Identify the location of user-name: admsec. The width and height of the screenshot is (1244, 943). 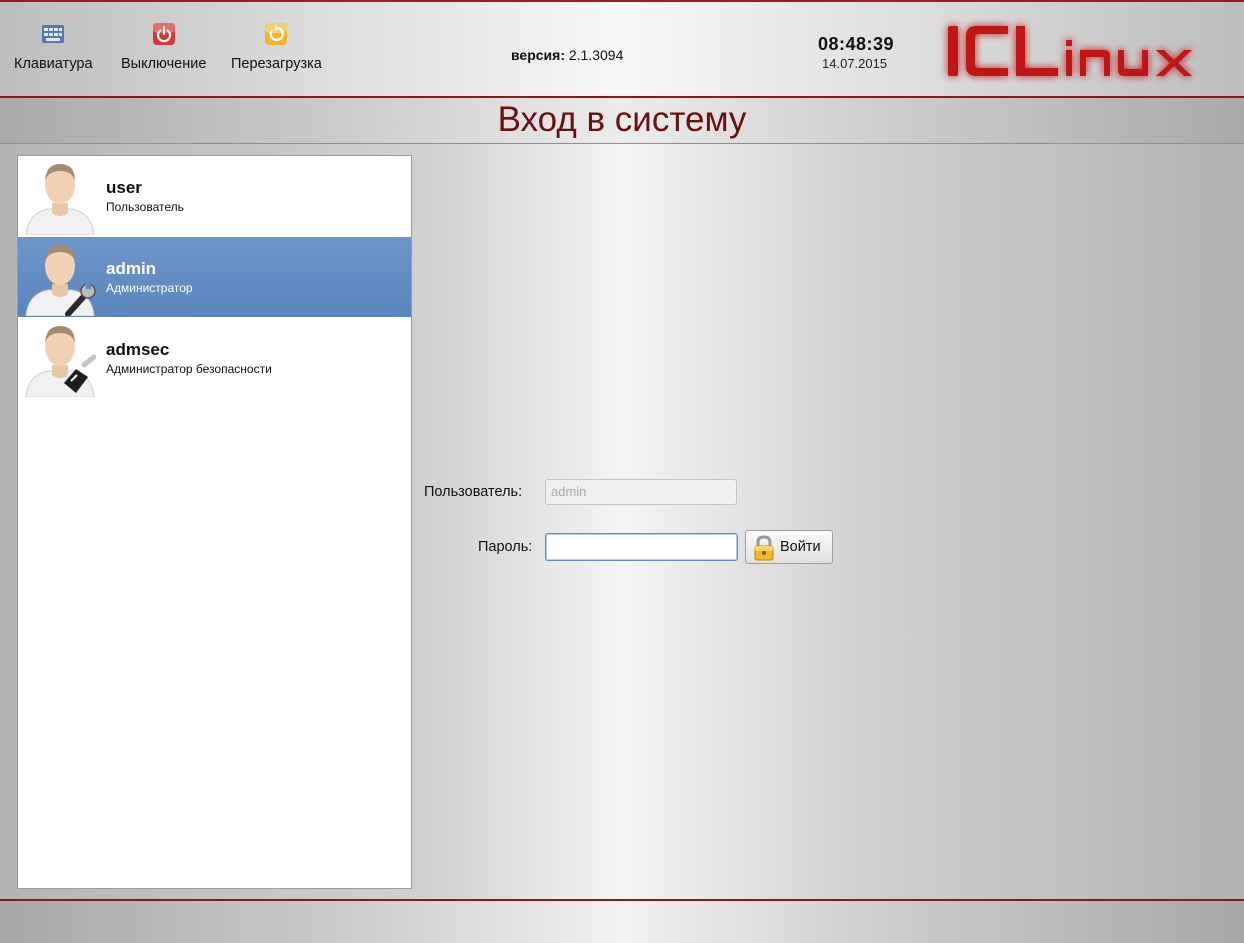
(138, 349).